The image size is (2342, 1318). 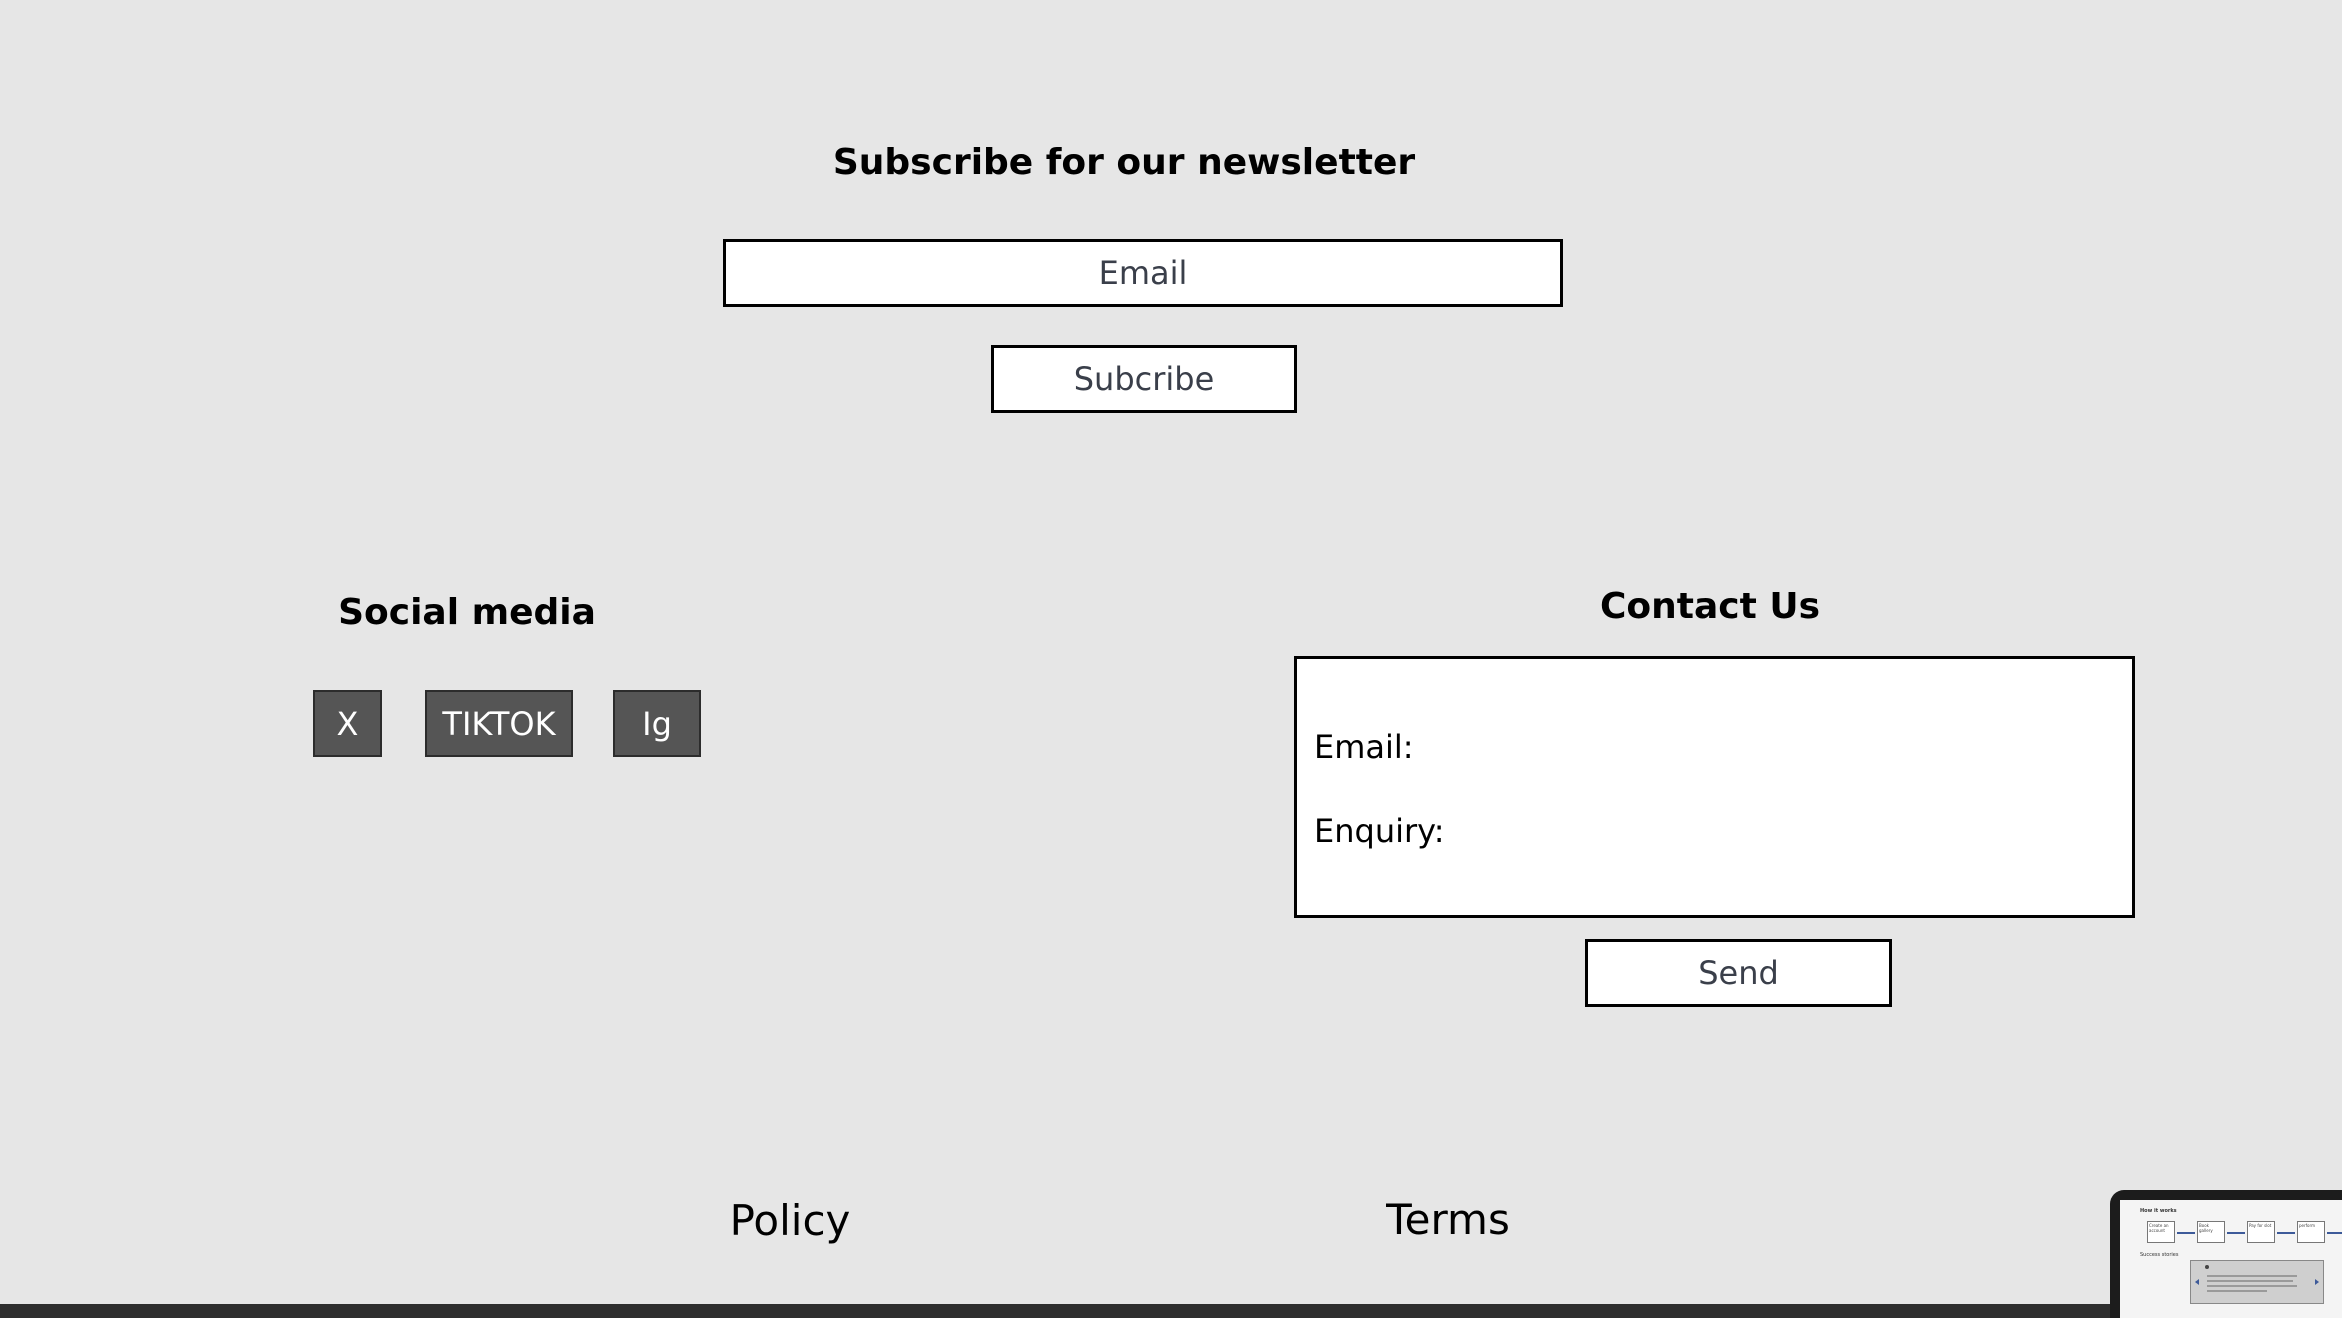 What do you see at coordinates (1710, 606) in the screenshot?
I see `contact-heading: Contact Us` at bounding box center [1710, 606].